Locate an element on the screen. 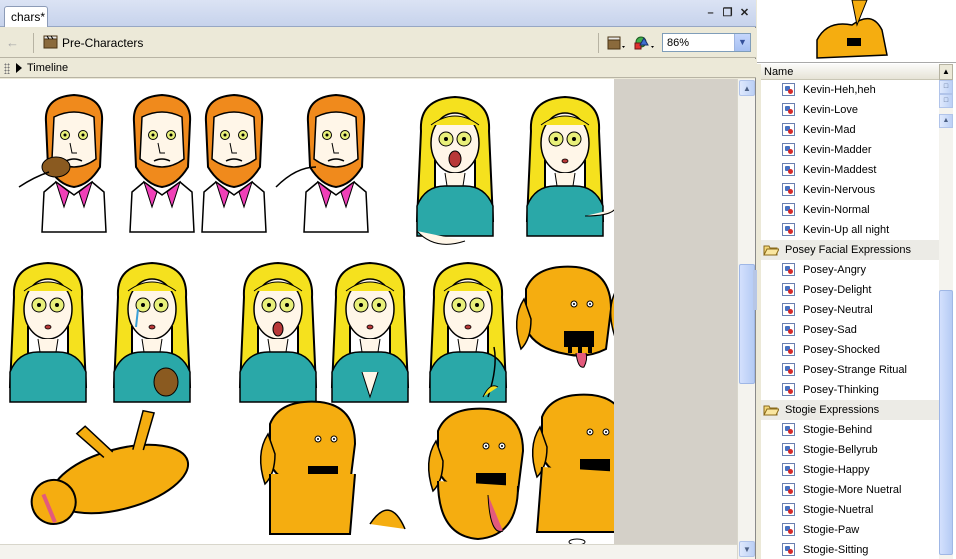 This screenshot has height=559, width=956. library-item: Kevin-Maddest is located at coordinates (850, 170).